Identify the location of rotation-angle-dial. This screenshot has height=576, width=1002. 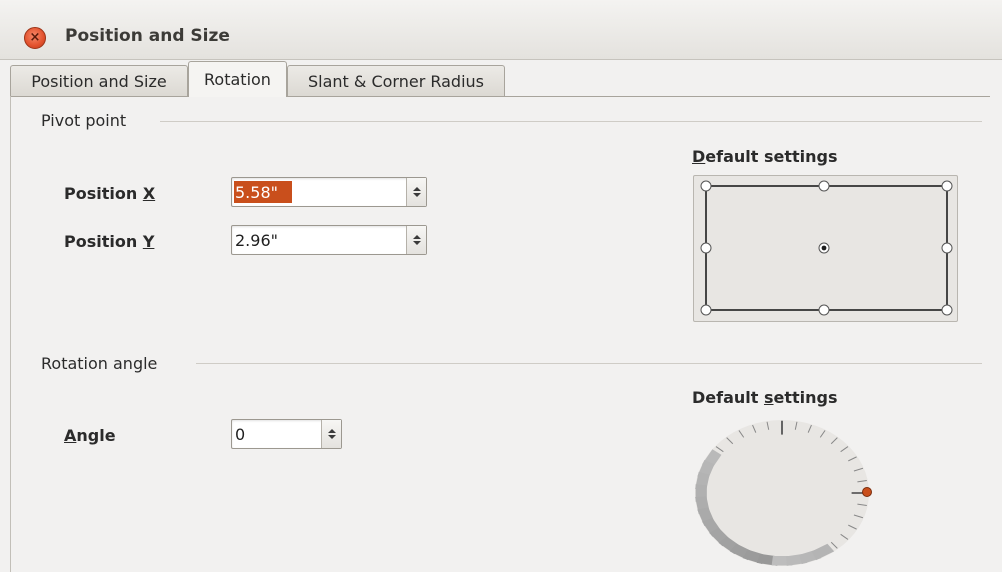
(788, 495).